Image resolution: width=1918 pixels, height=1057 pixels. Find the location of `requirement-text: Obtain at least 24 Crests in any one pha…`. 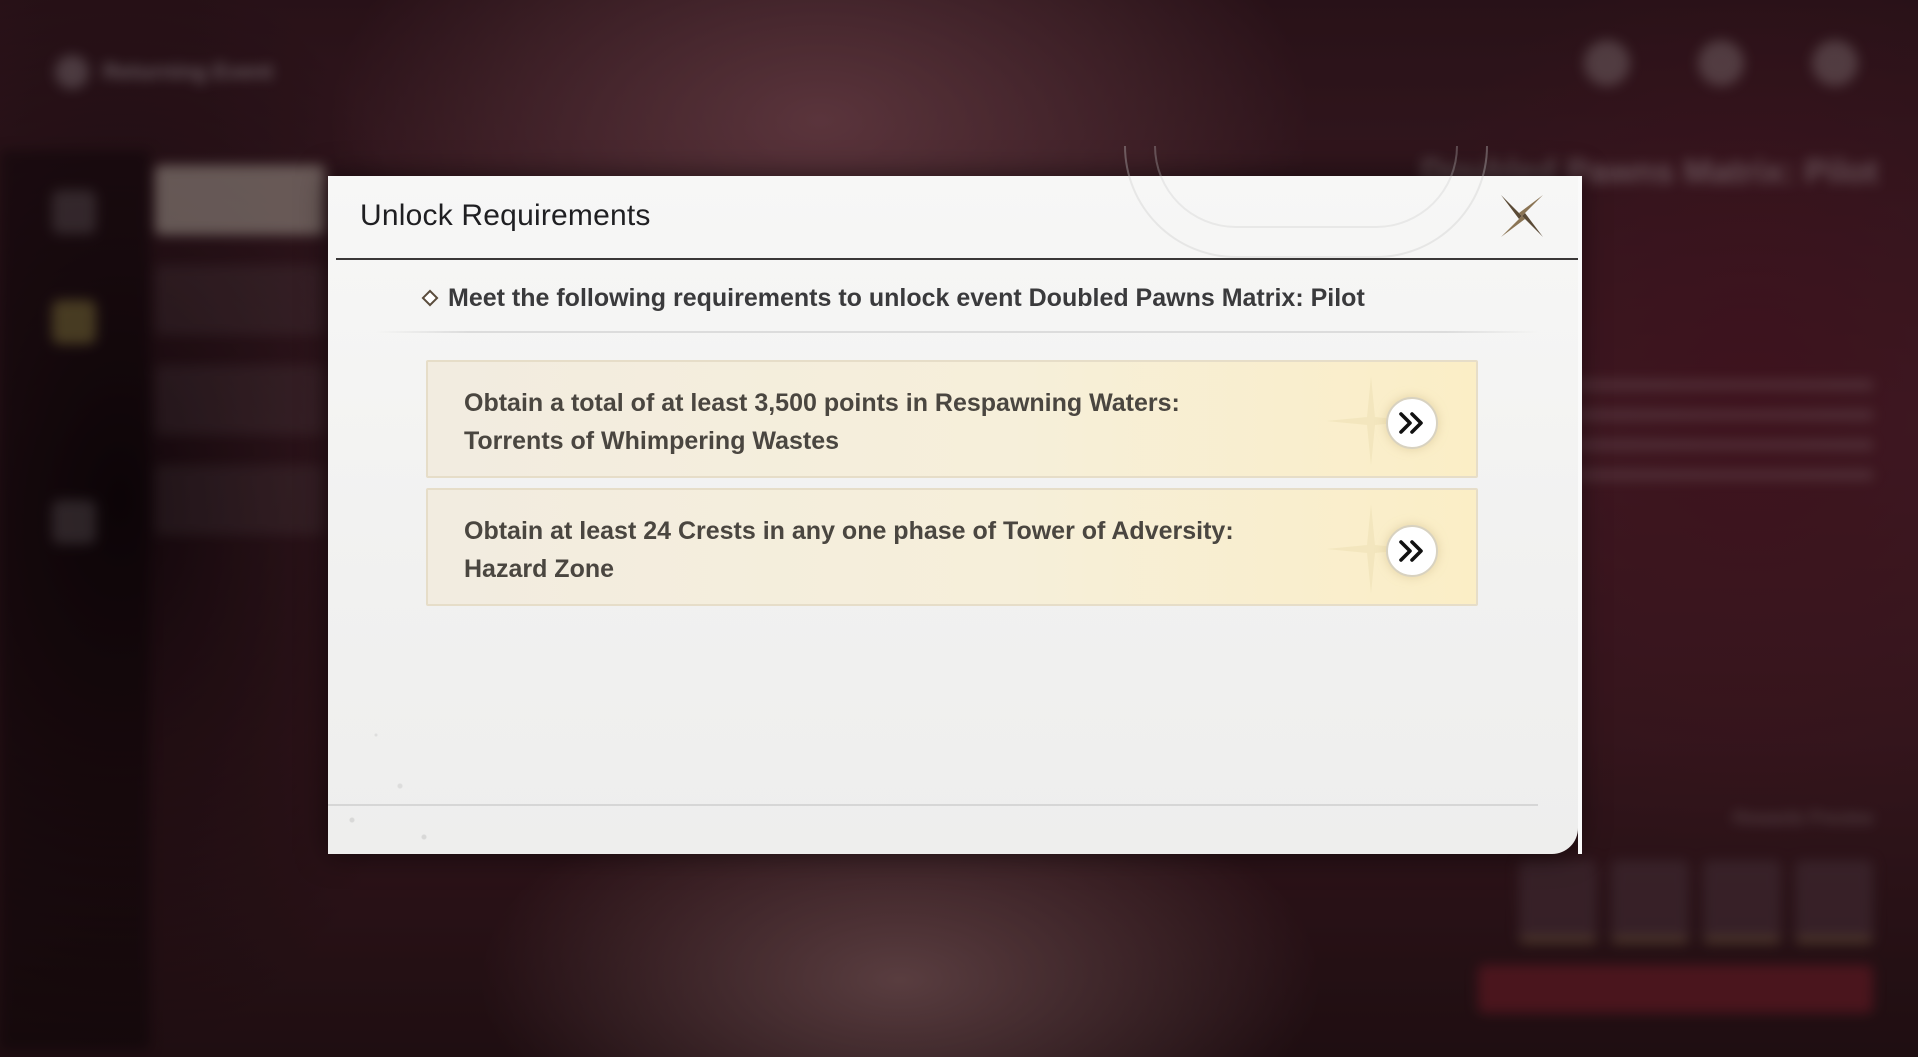

requirement-text: Obtain at least 24 Crests in any one pha… is located at coordinates (894, 550).